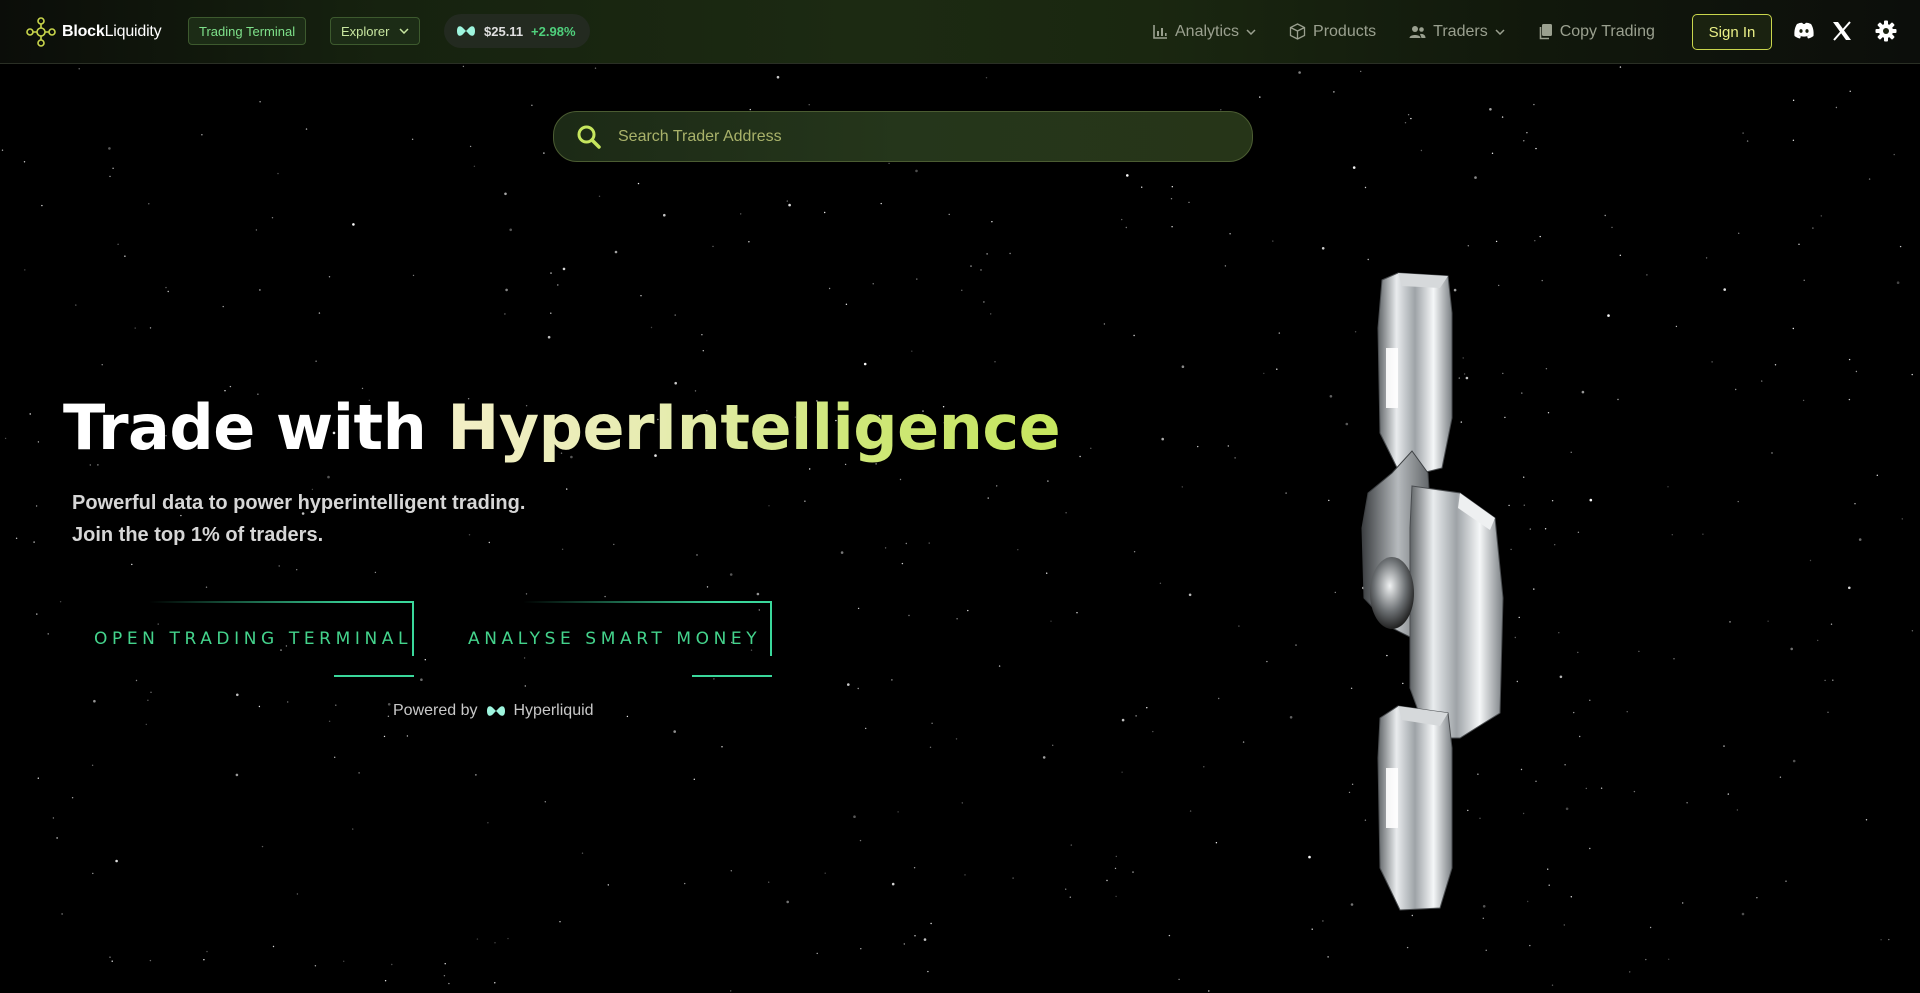 This screenshot has width=1920, height=993. I want to click on chevron-down-icon, so click(1251, 31).